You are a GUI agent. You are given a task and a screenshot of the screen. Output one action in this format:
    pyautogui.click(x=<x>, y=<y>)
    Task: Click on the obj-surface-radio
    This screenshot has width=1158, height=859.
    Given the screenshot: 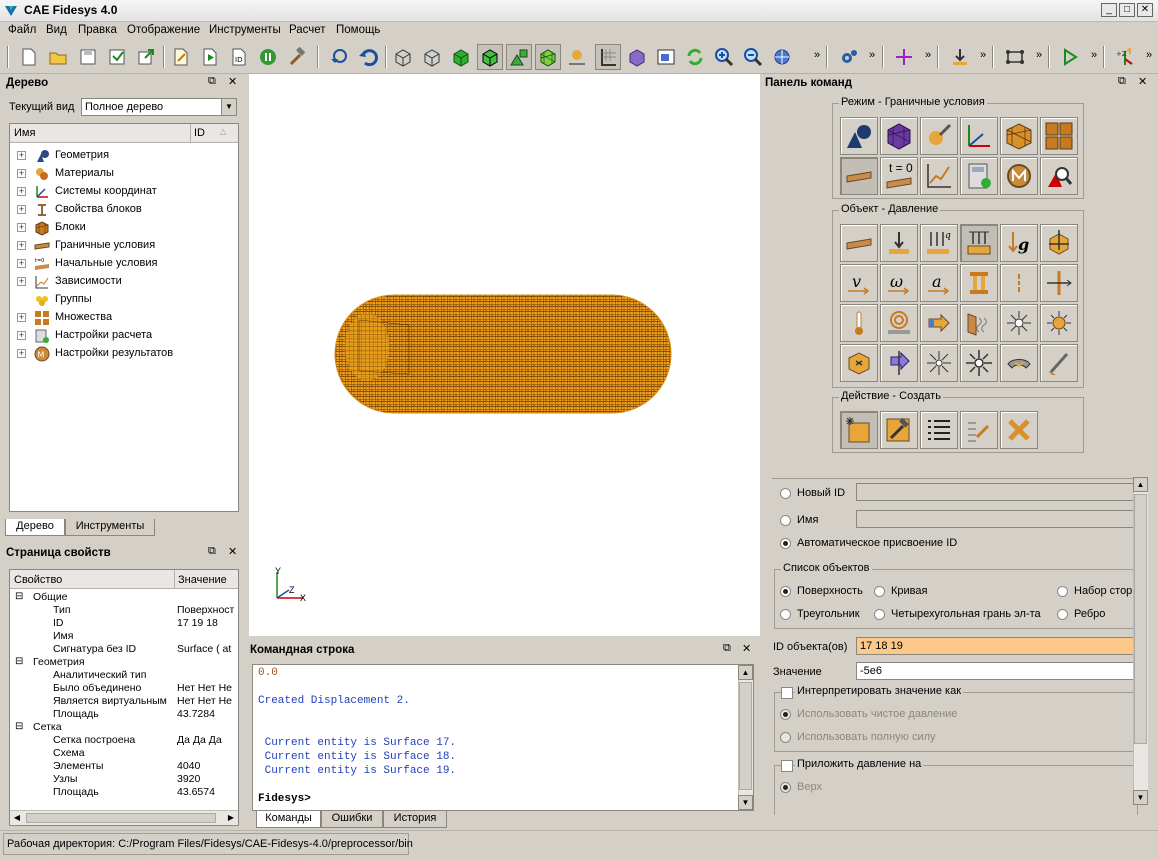 What is the action you would take?
    pyautogui.click(x=785, y=591)
    